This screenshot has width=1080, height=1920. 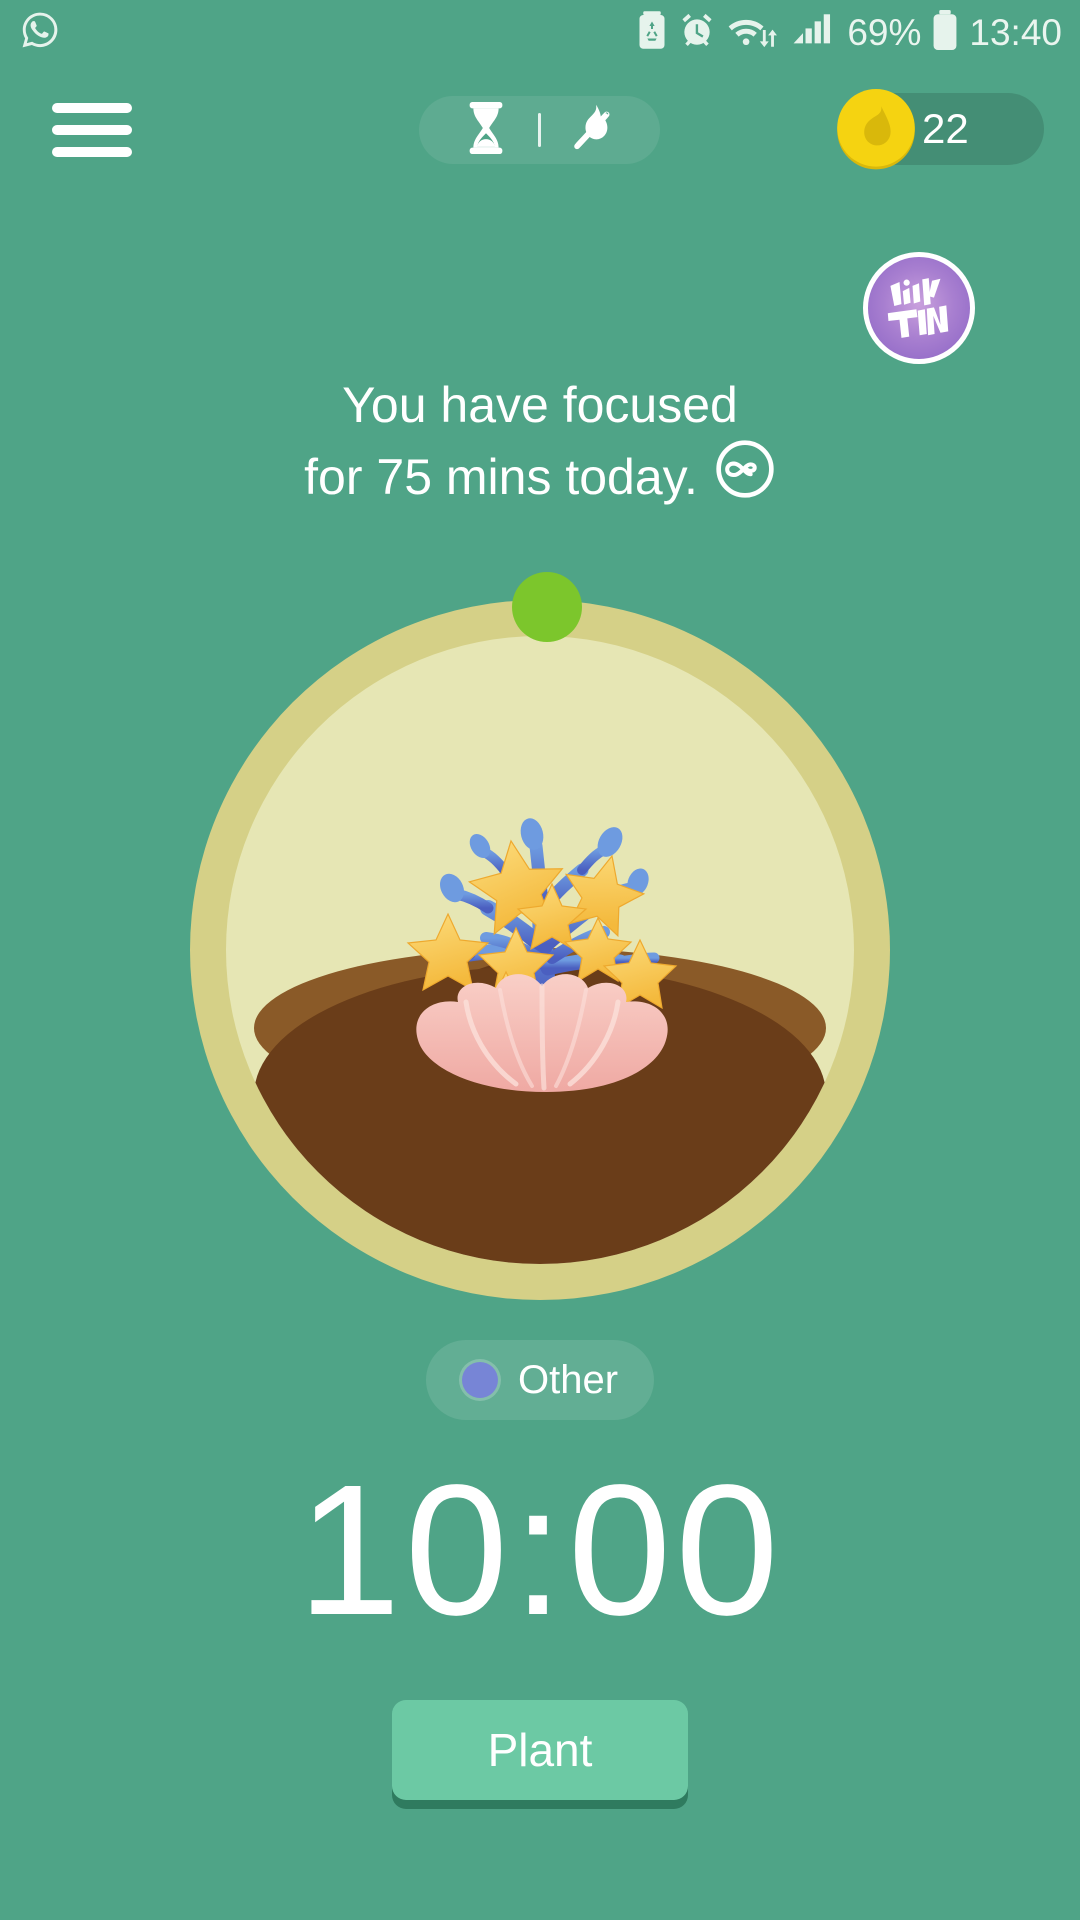 I want to click on timer-value: 10:00, so click(x=540, y=1551).